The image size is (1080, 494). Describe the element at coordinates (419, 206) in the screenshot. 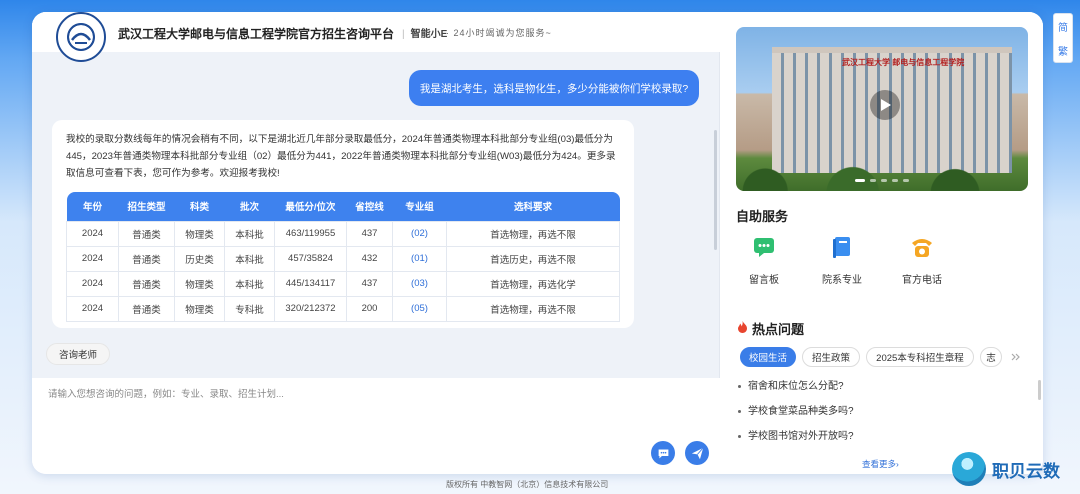

I see `column-header: 专业组` at that location.